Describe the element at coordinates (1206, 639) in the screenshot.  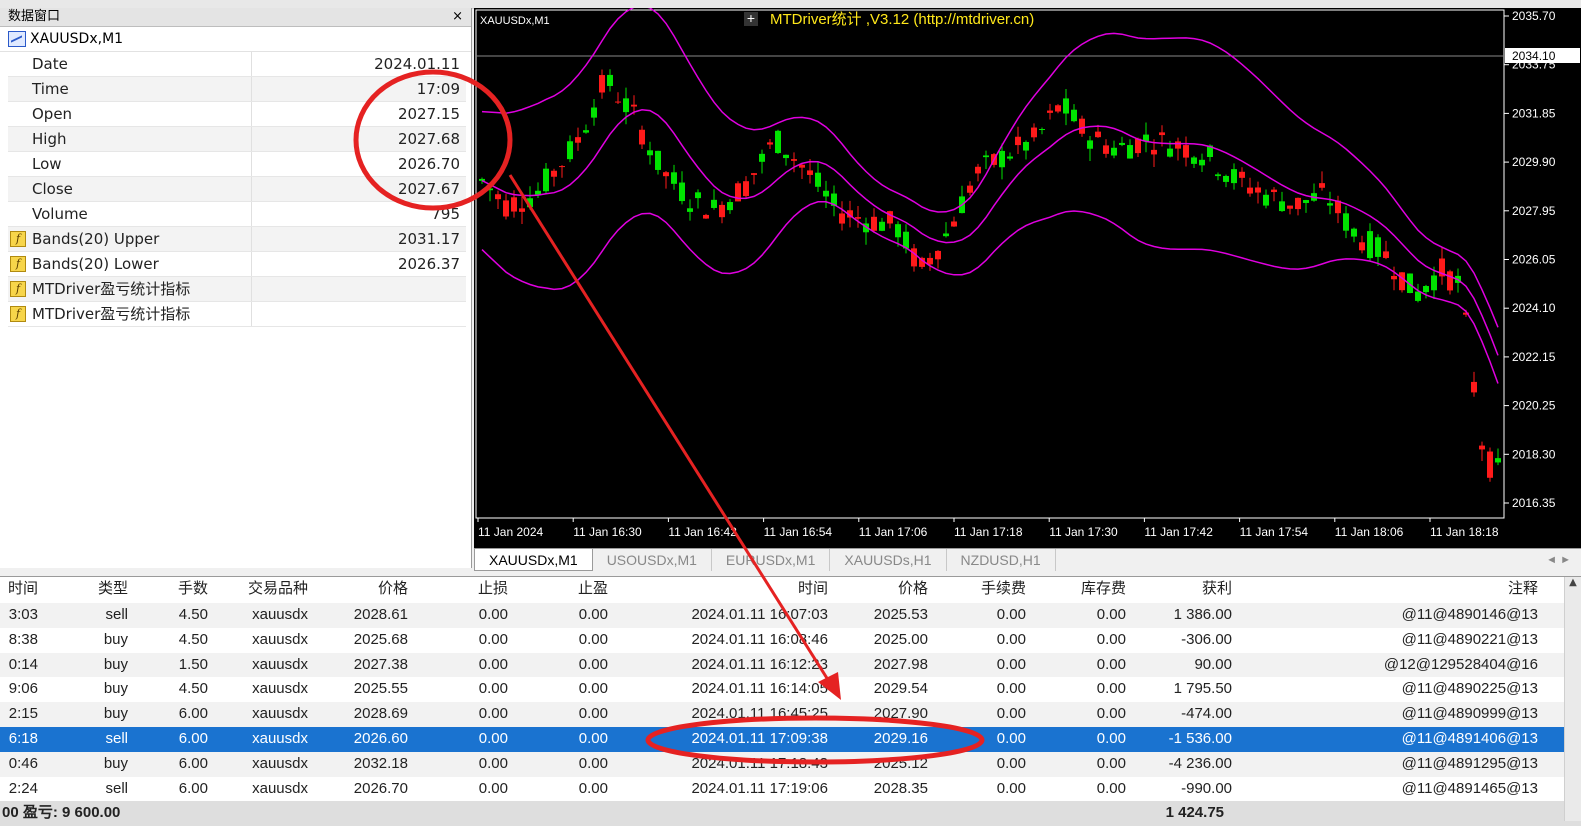
I see `table-cell: -306.00` at that location.